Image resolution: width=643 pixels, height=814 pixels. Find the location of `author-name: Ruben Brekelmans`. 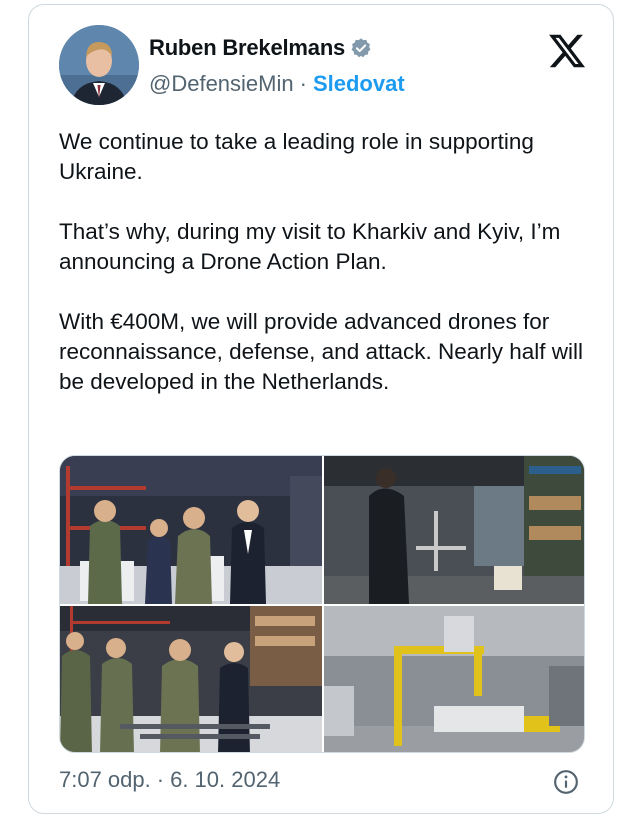

author-name: Ruben Brekelmans is located at coordinates (247, 48).